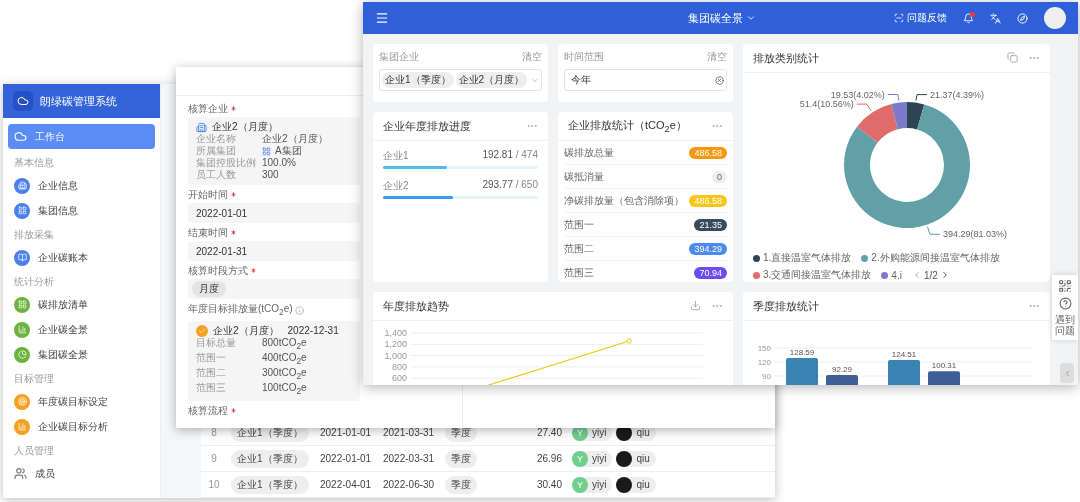 The height and width of the screenshot is (502, 1080). I want to click on logo-icon, so click(23, 101).